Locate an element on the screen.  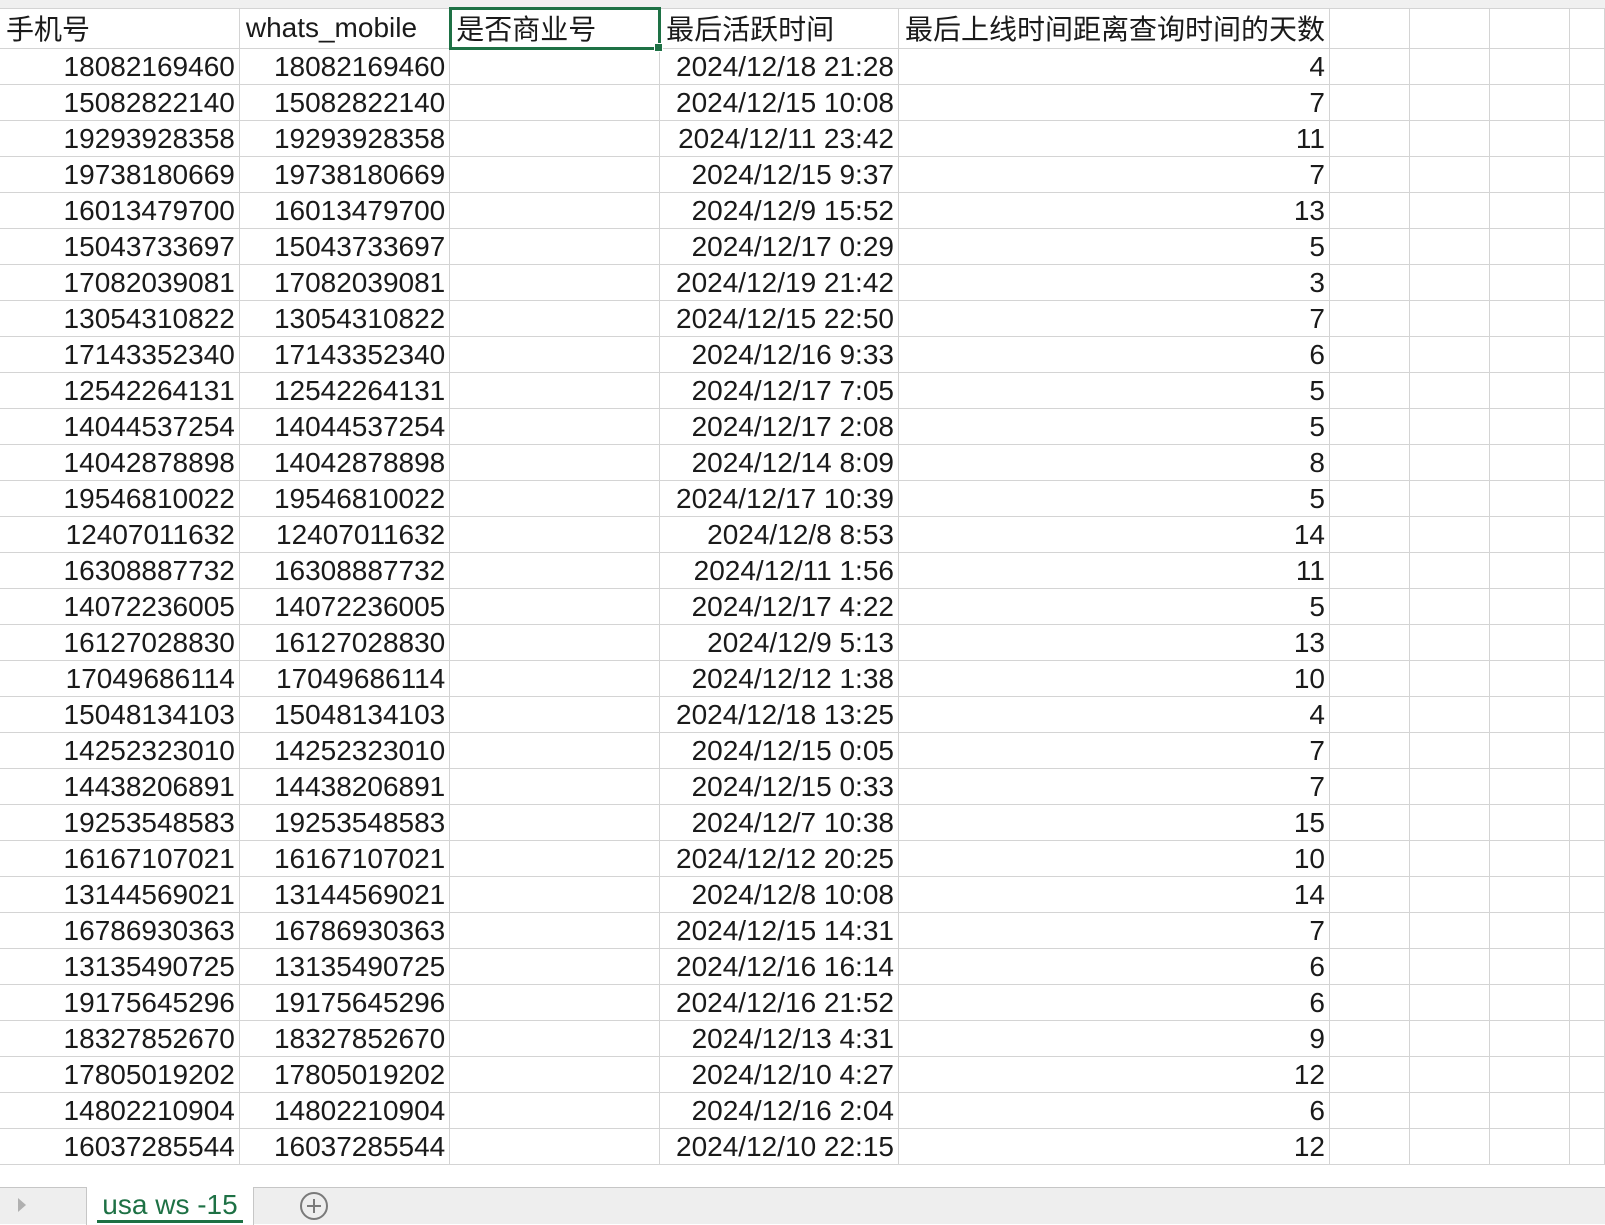
header-cell: 最后上线时间距离查询时间的天数 is located at coordinates (1114, 28).